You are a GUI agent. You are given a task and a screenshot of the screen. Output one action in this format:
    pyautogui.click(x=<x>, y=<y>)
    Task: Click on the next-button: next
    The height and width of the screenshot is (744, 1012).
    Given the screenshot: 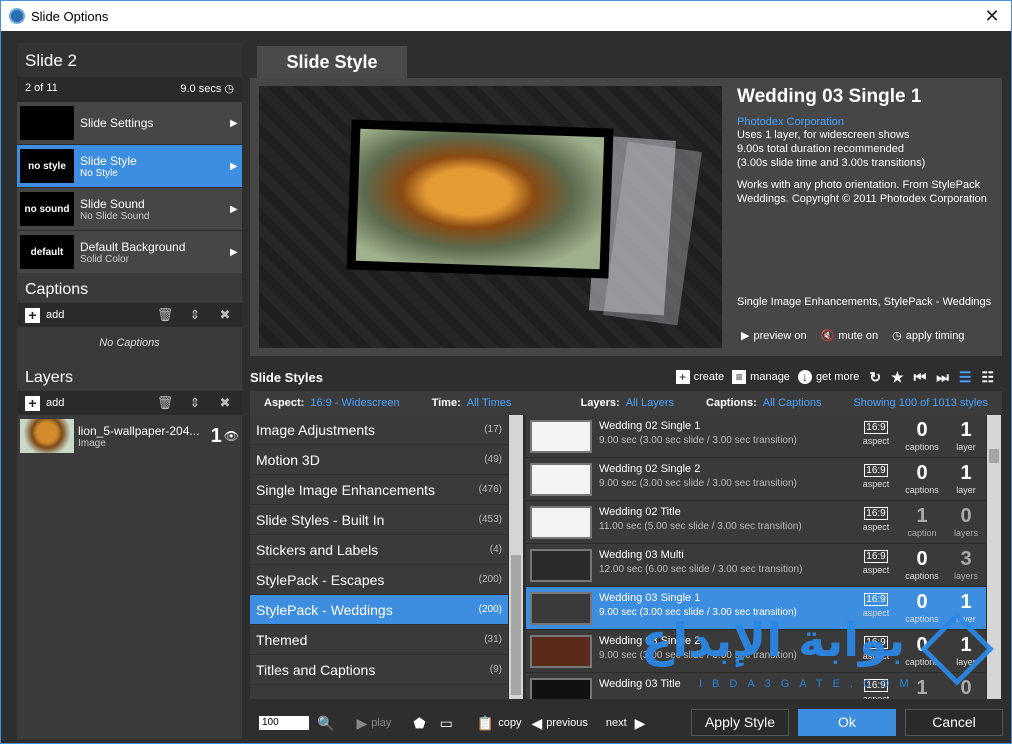 What is the action you would take?
    pyautogui.click(x=616, y=723)
    